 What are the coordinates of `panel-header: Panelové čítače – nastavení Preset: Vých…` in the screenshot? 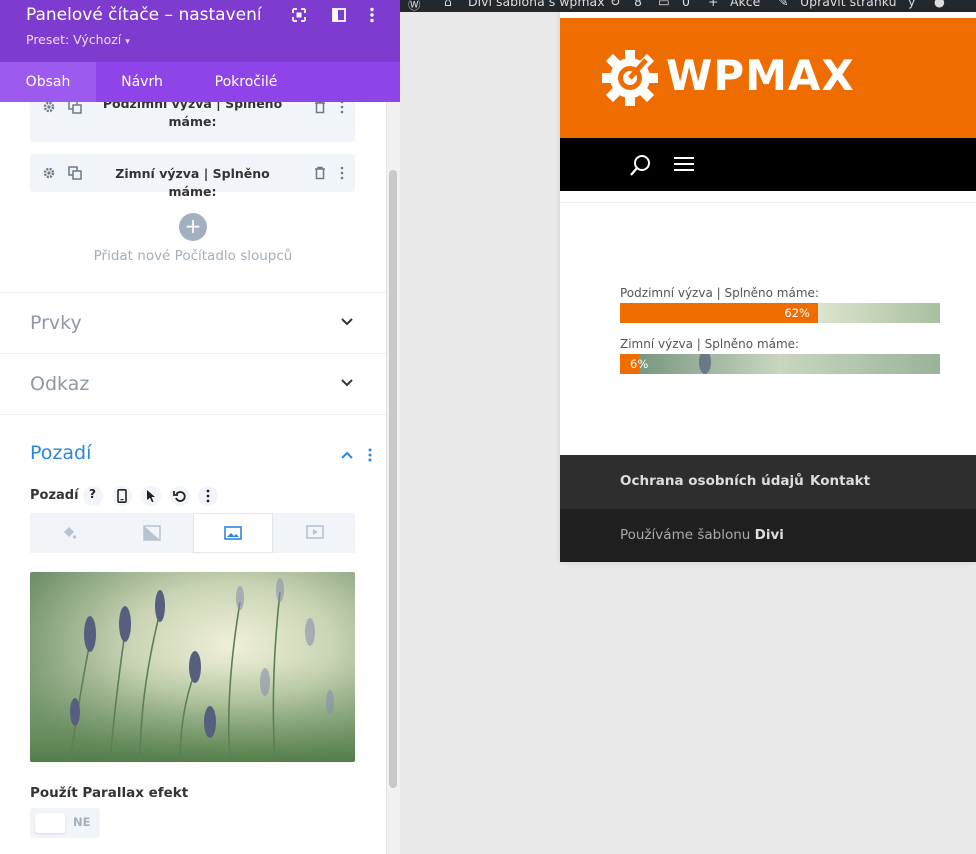 It's located at (200, 31).